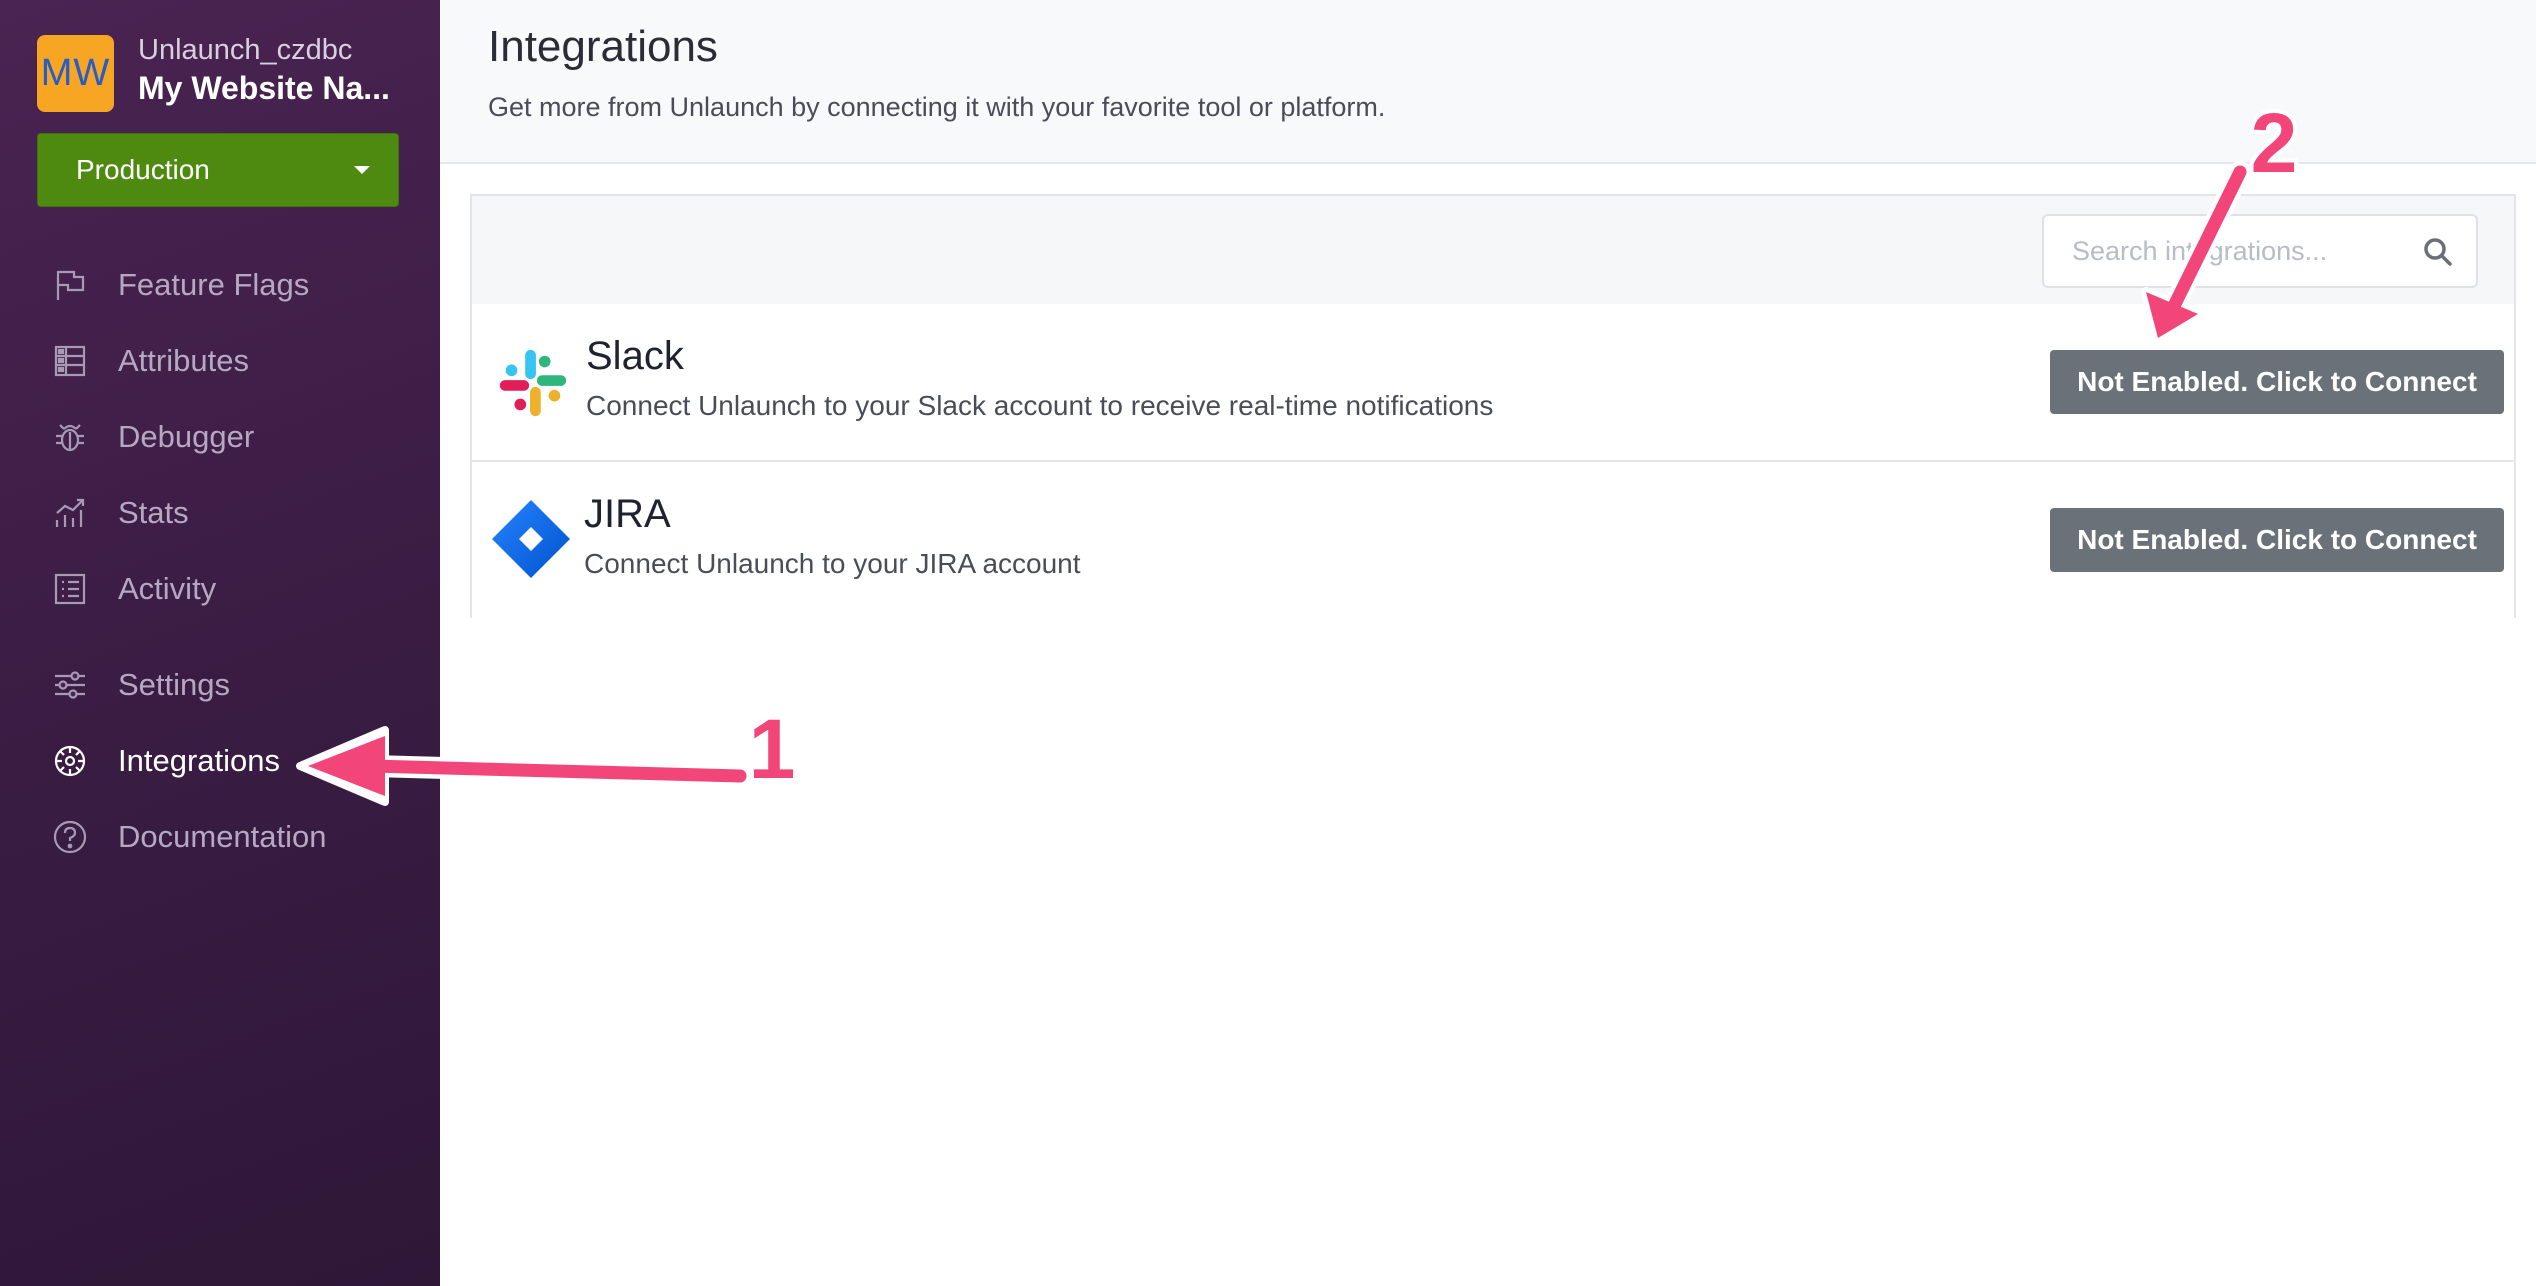 Image resolution: width=2536 pixels, height=1286 pixels. I want to click on page-title: Integrations, so click(603, 46).